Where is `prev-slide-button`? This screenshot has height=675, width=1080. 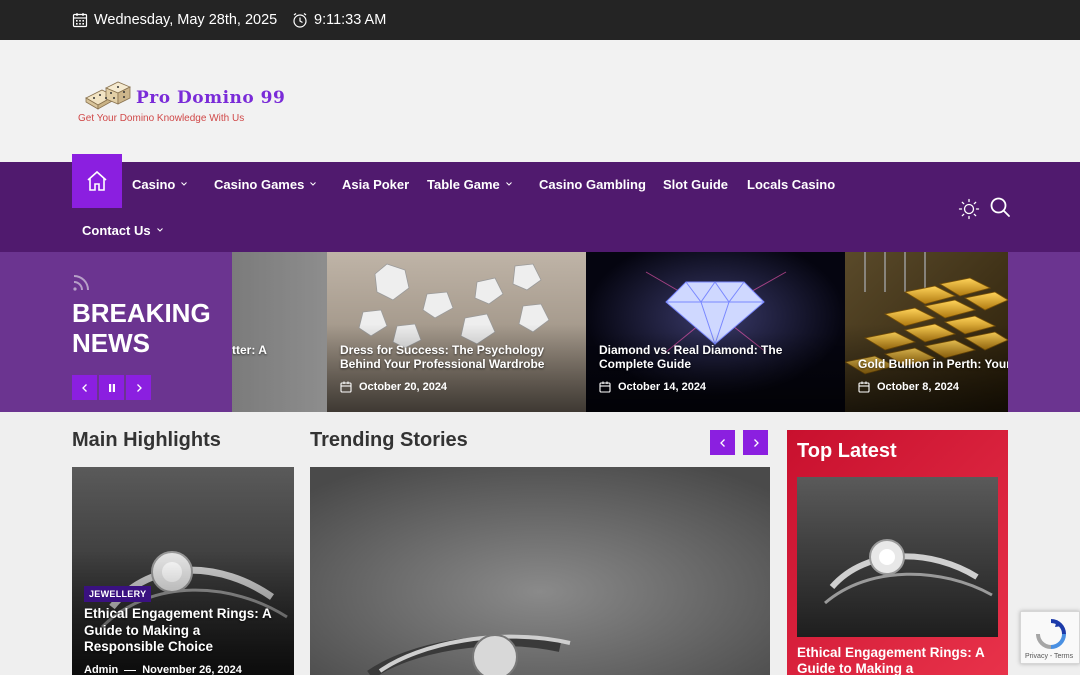 prev-slide-button is located at coordinates (84, 387).